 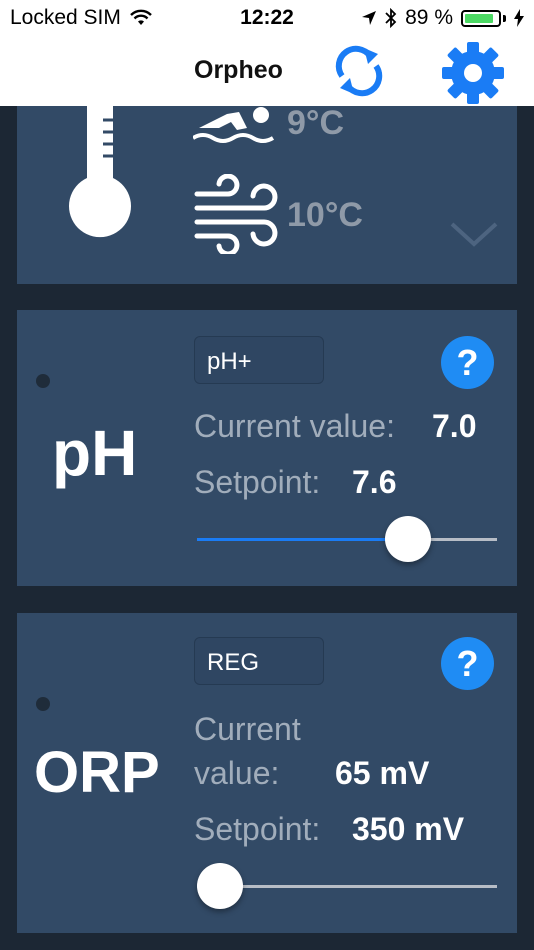 What do you see at coordinates (237, 773) in the screenshot?
I see `orp-current-label-line2: value:` at bounding box center [237, 773].